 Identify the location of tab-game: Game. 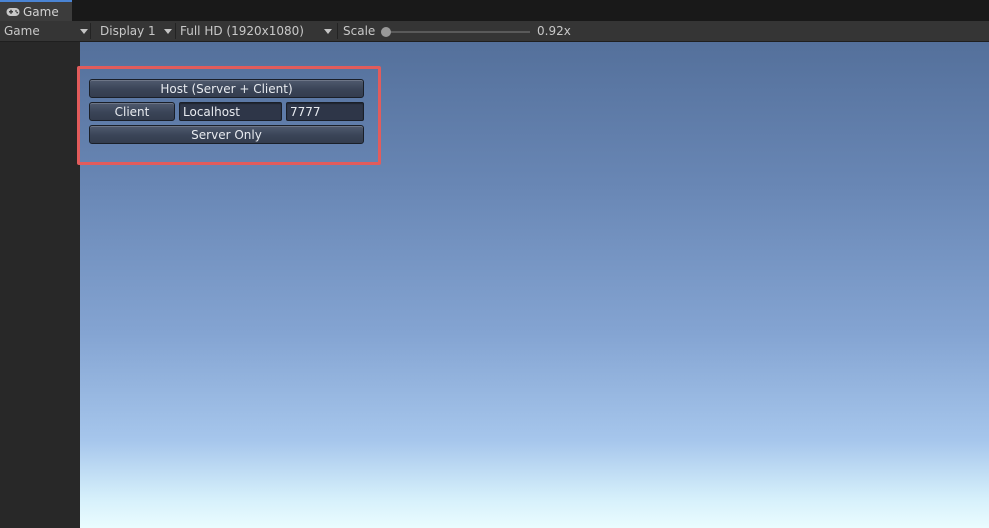
(36, 10).